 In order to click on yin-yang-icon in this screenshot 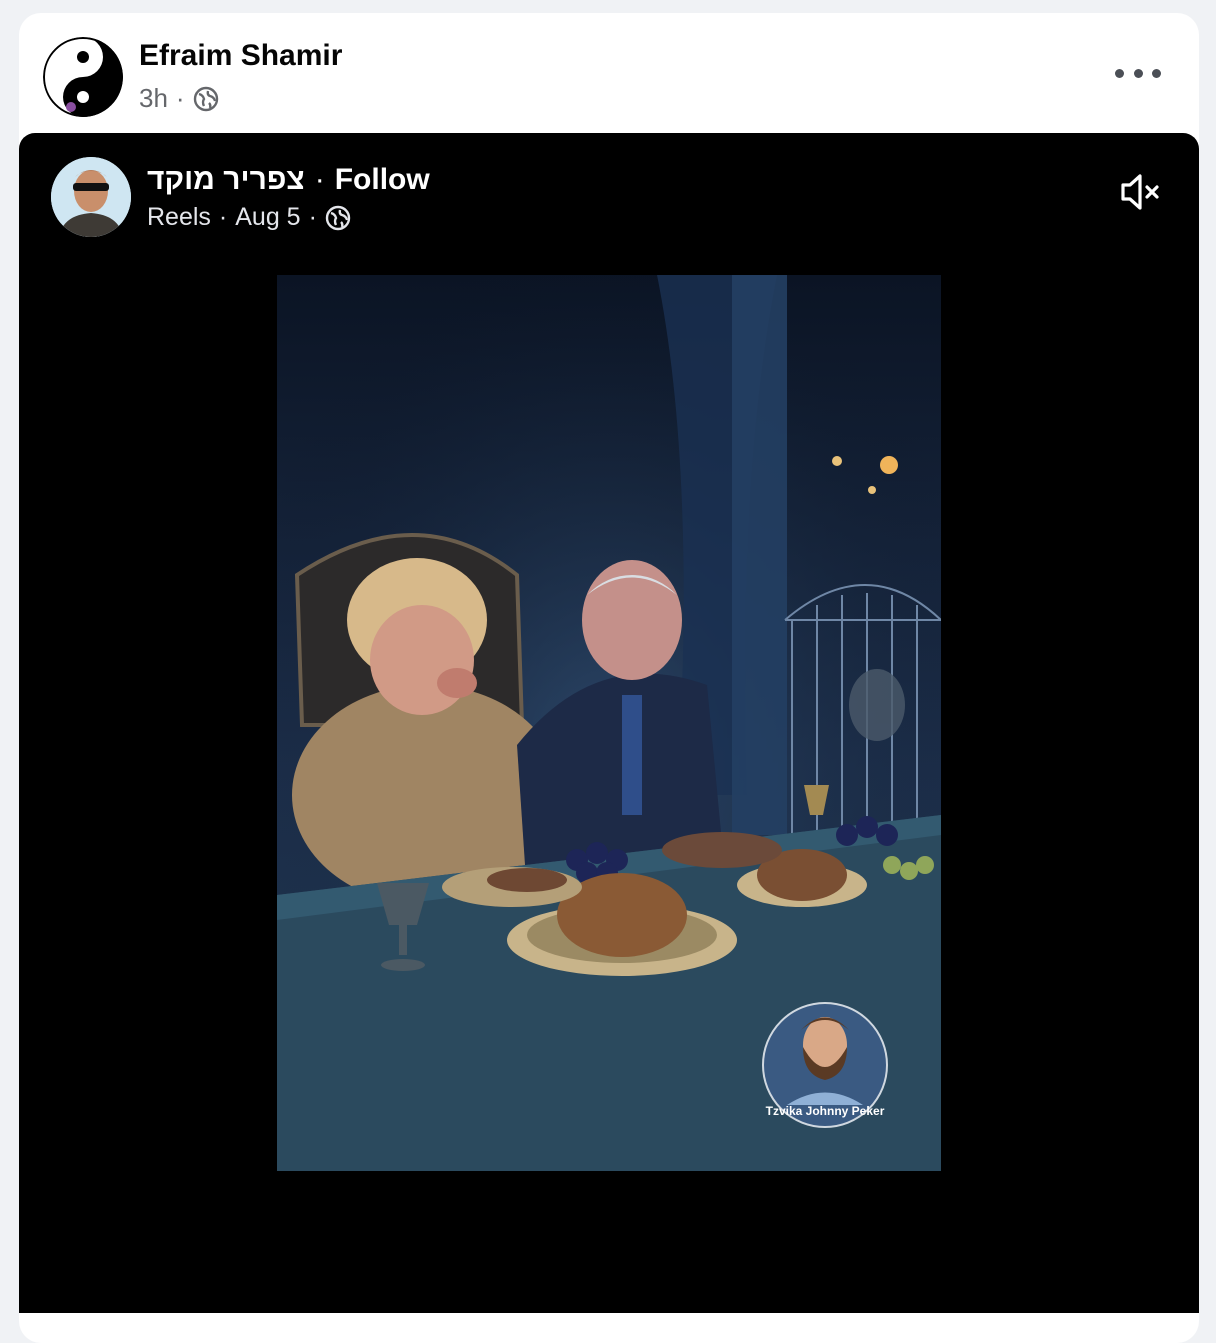, I will do `click(83, 77)`.